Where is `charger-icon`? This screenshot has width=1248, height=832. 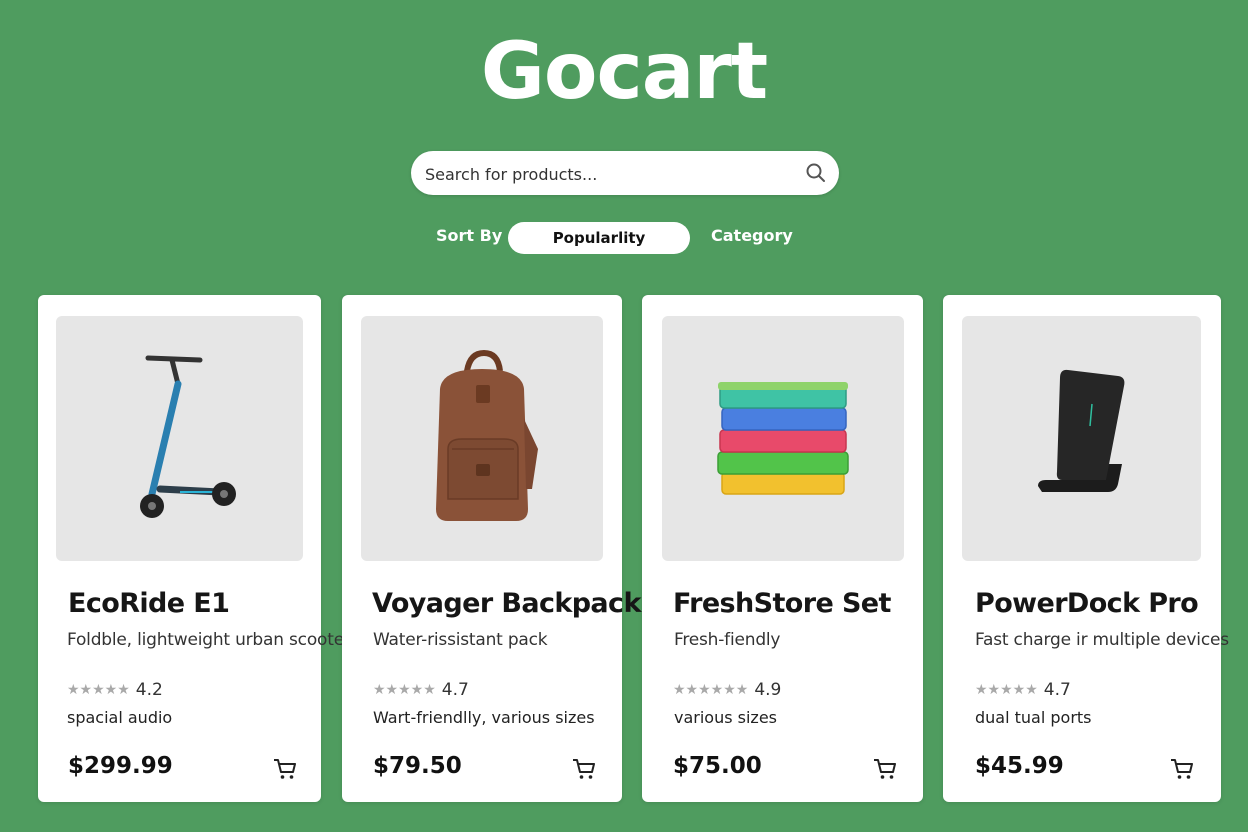 charger-icon is located at coordinates (1080, 430).